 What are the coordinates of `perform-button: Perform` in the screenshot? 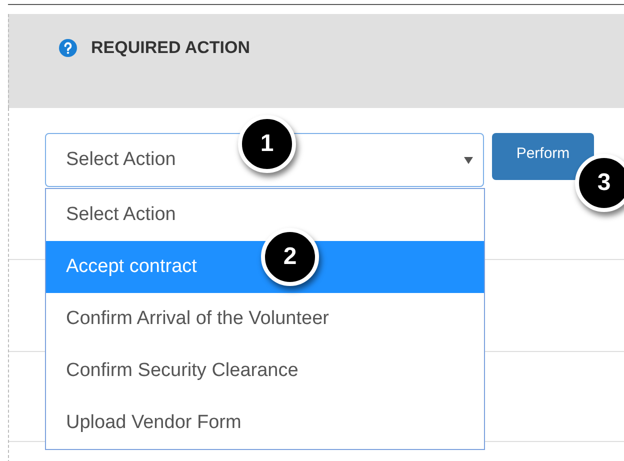 It's located at (543, 156).